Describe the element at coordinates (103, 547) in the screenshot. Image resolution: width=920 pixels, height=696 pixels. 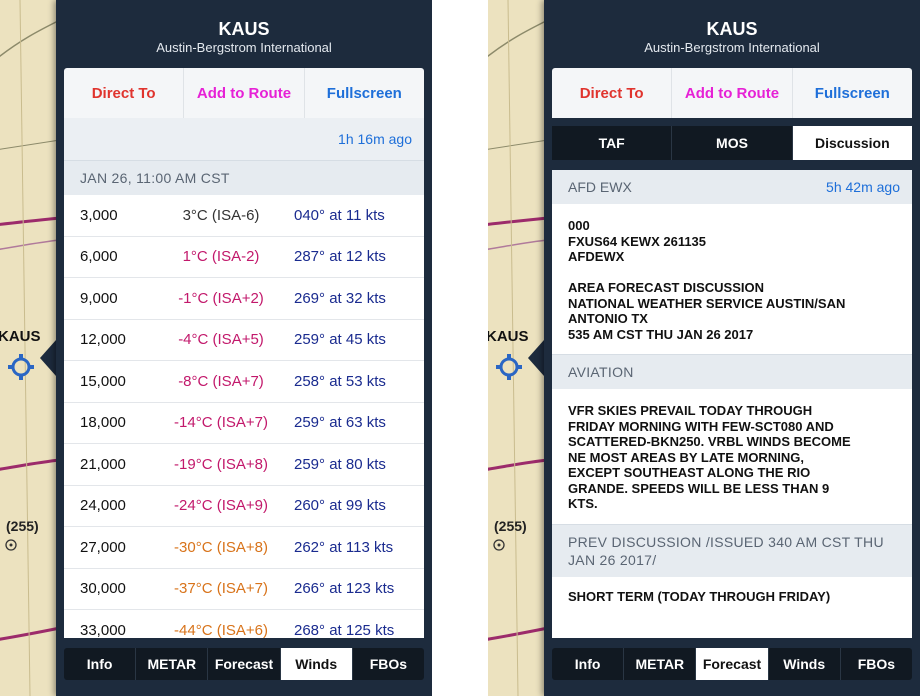
I see `altitude-cell: 27,000` at that location.